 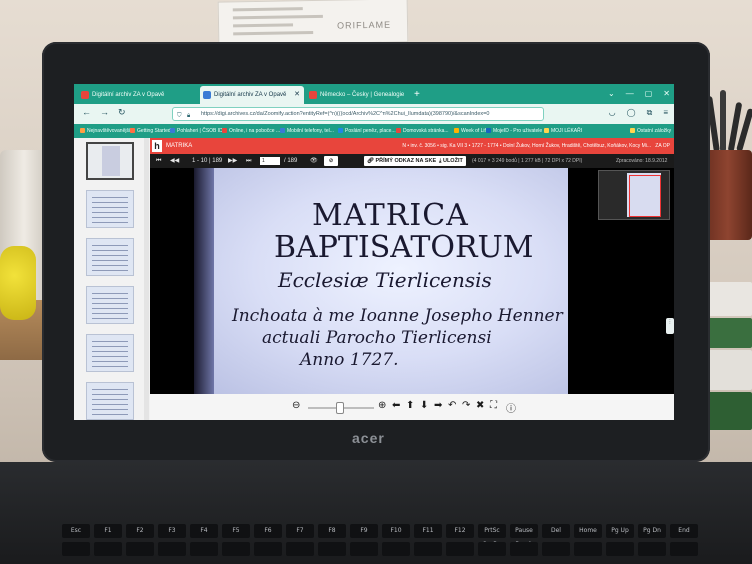 What do you see at coordinates (611, 94) in the screenshot?
I see `tab-list-icon: ⌄` at bounding box center [611, 94].